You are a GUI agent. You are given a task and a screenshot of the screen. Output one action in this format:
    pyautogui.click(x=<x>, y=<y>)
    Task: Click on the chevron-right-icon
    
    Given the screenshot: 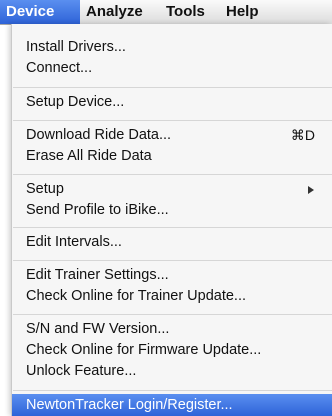 What is the action you would take?
    pyautogui.click(x=311, y=190)
    